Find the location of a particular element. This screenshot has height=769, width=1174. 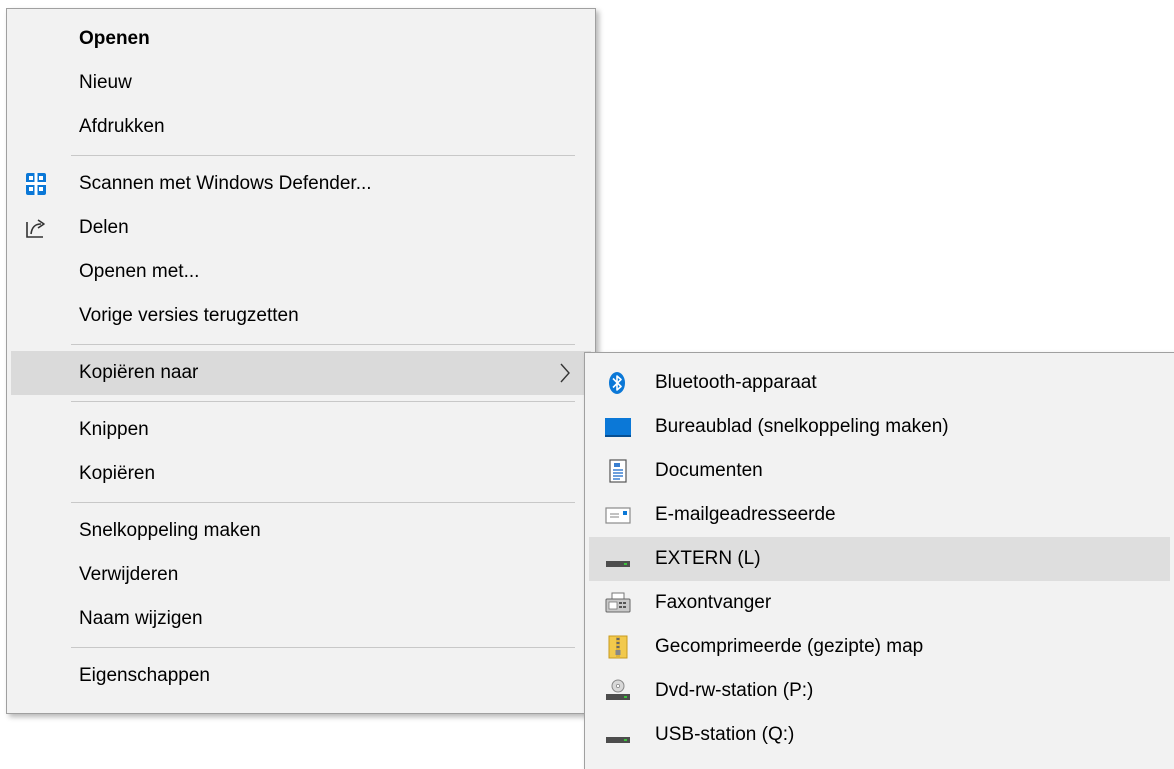

menu-item-label: Nieuw is located at coordinates (105, 82).